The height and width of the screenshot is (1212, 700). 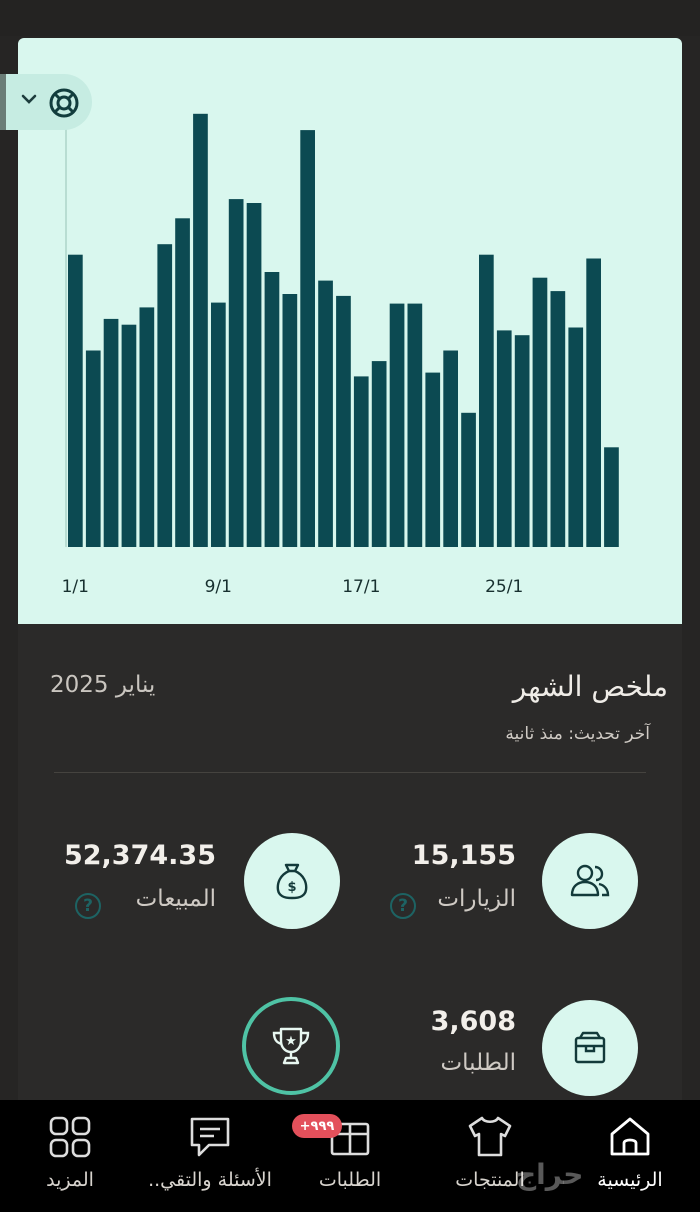 I want to click on chevron-down-icon, so click(x=29, y=99).